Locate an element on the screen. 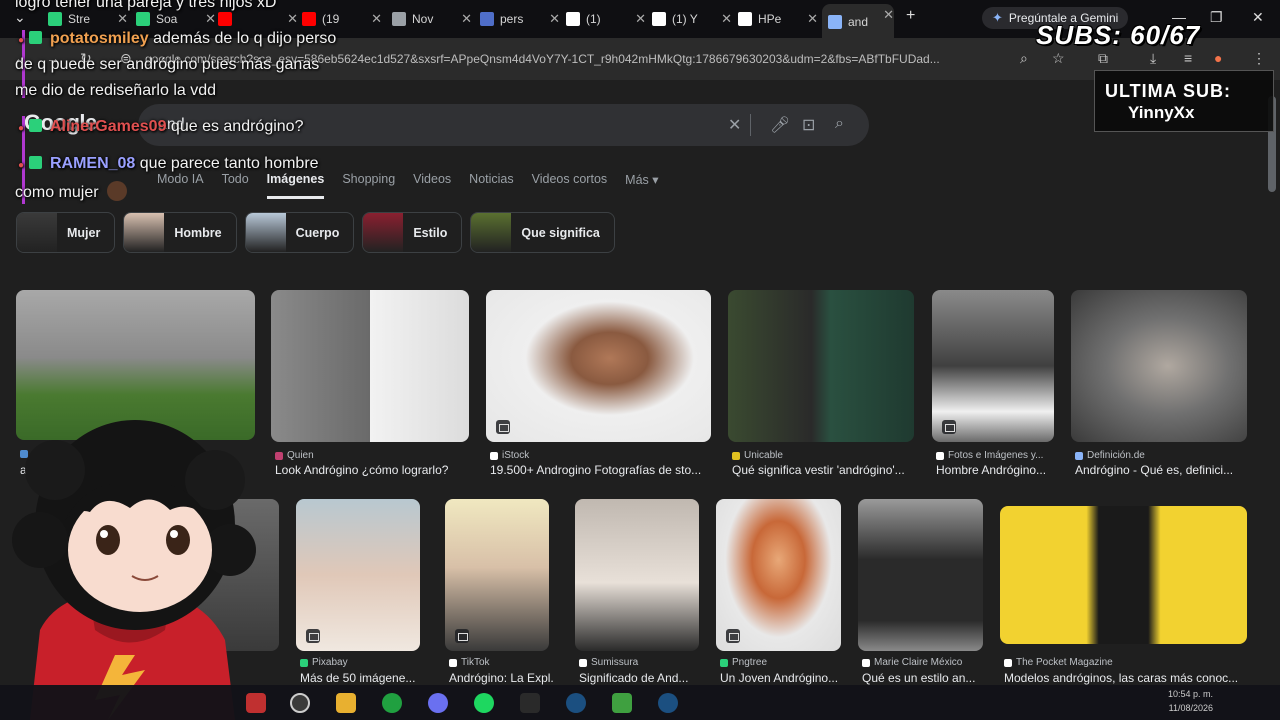  chat-text: como mujer is located at coordinates (57, 192).